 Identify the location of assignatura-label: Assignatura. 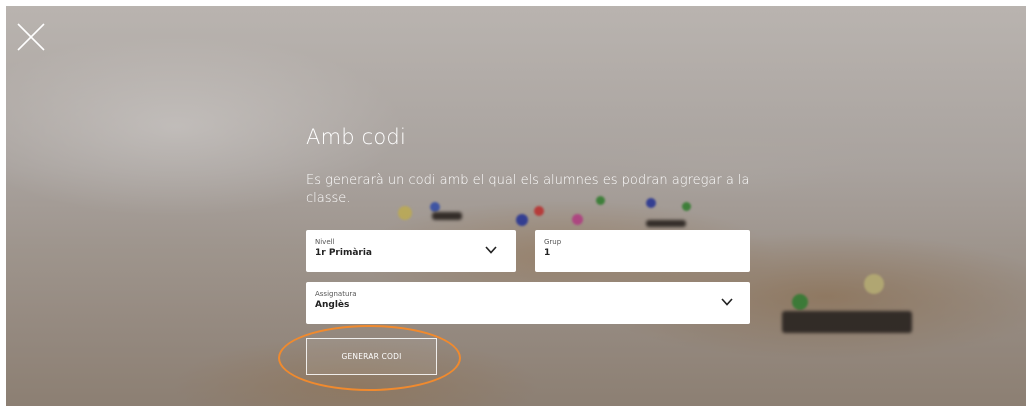
(336, 294).